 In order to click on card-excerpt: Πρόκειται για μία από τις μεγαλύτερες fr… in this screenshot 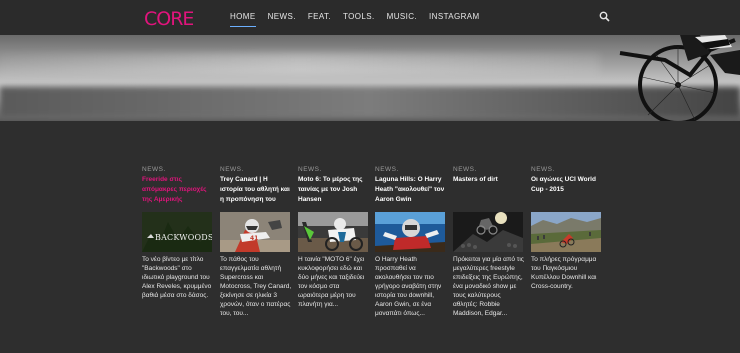, I will do `click(488, 286)`.